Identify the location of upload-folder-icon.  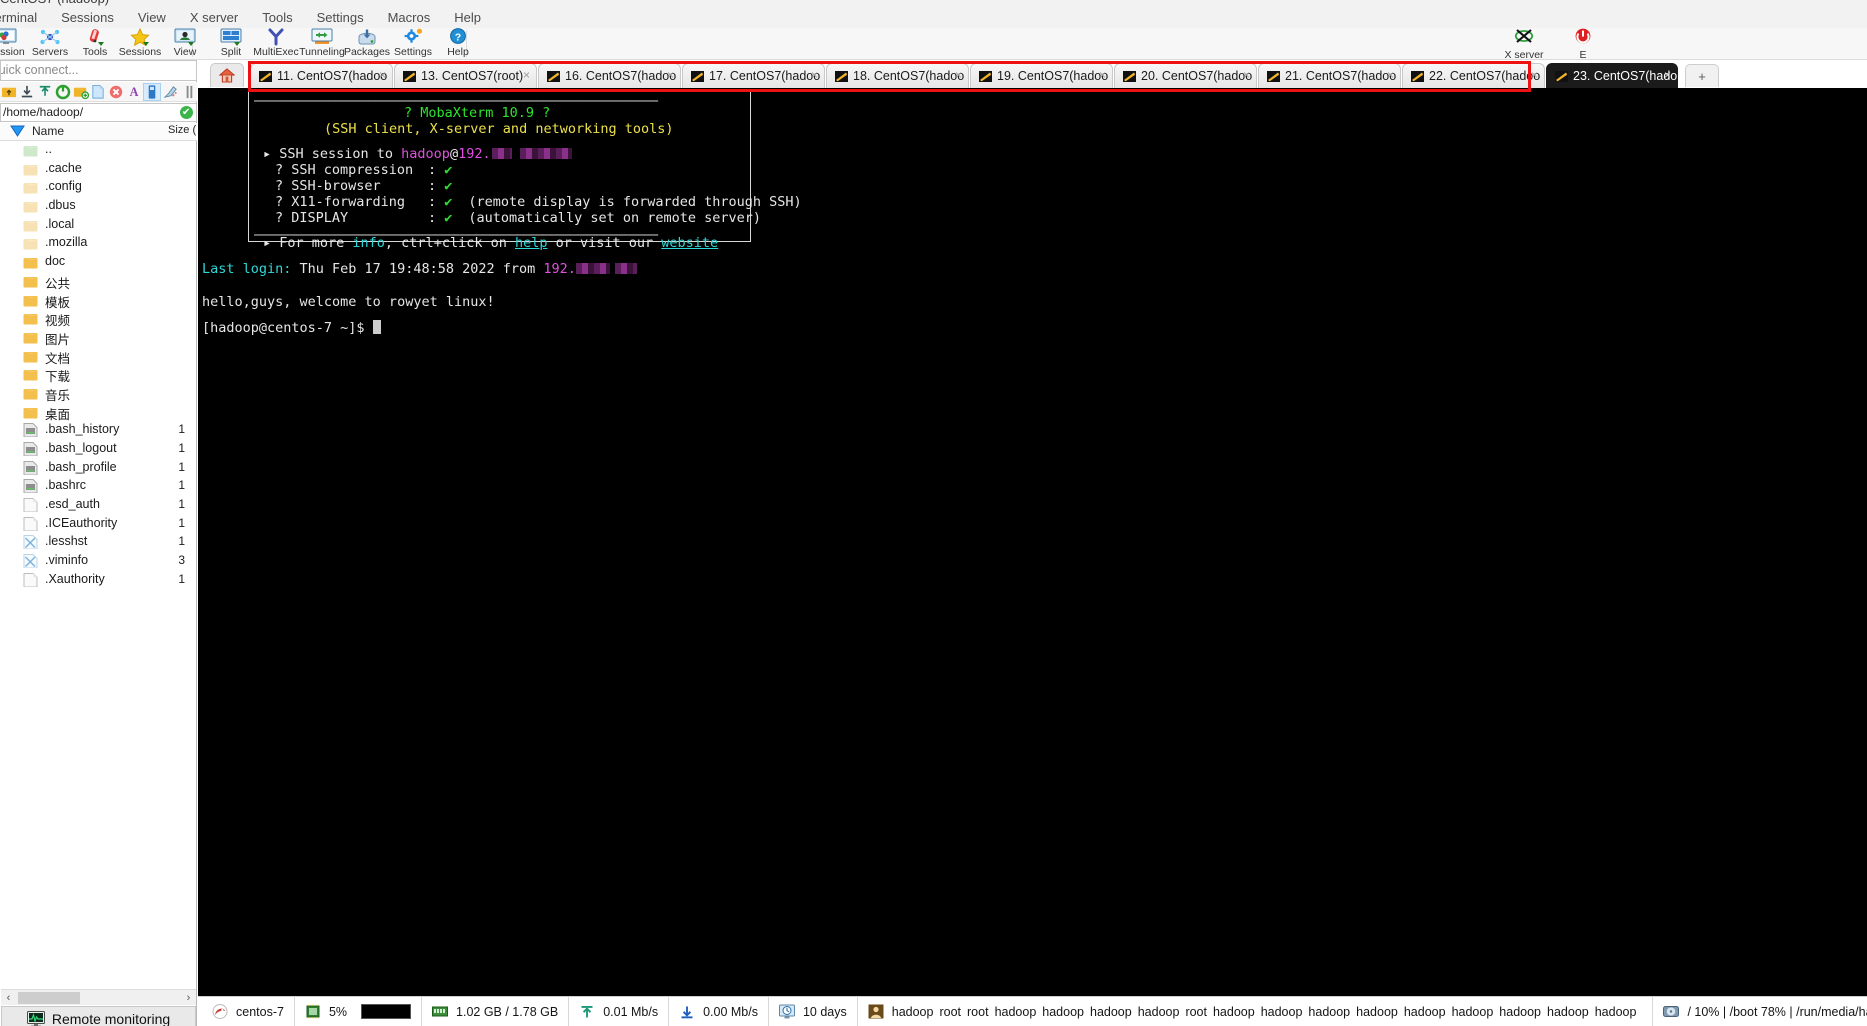
(9, 92).